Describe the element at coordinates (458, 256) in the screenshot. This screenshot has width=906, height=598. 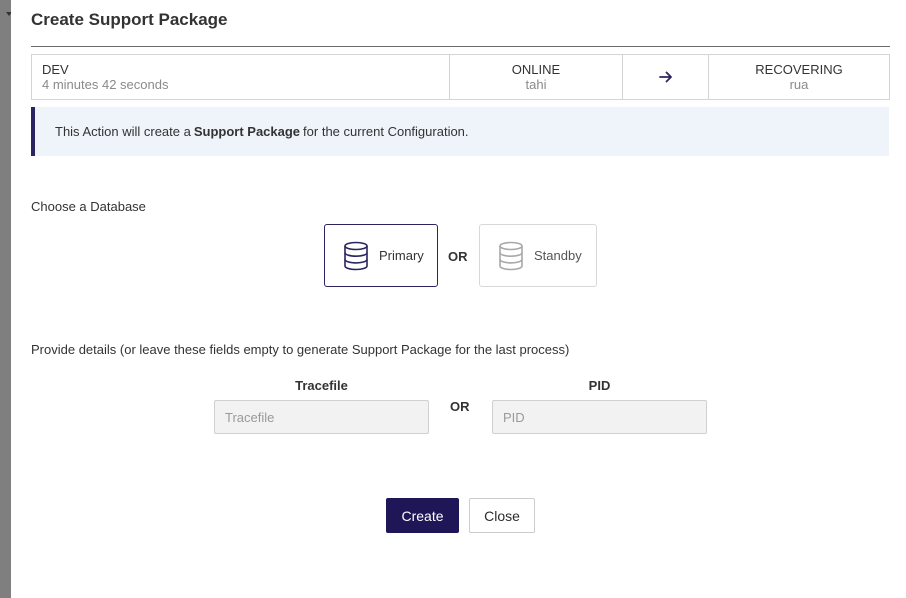
I see `database-or-separator: OR` at that location.